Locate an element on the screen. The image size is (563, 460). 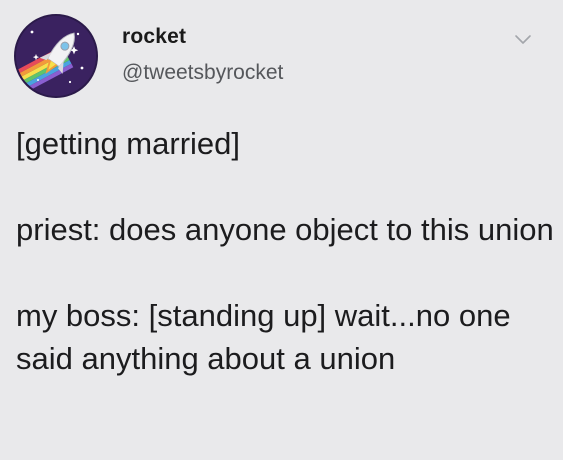
chevron-down-icon is located at coordinates (523, 40).